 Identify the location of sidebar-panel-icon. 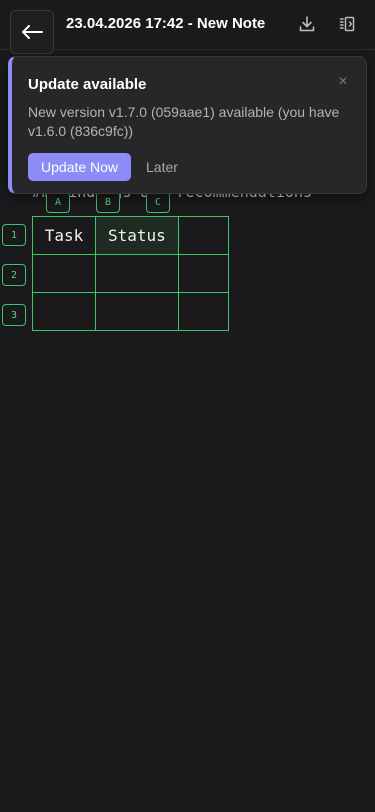
(347, 24).